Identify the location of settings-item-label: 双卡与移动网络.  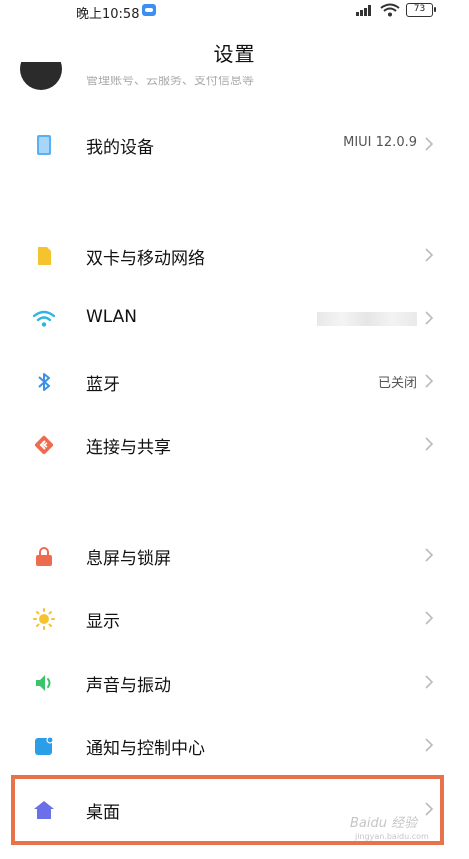
(145, 259).